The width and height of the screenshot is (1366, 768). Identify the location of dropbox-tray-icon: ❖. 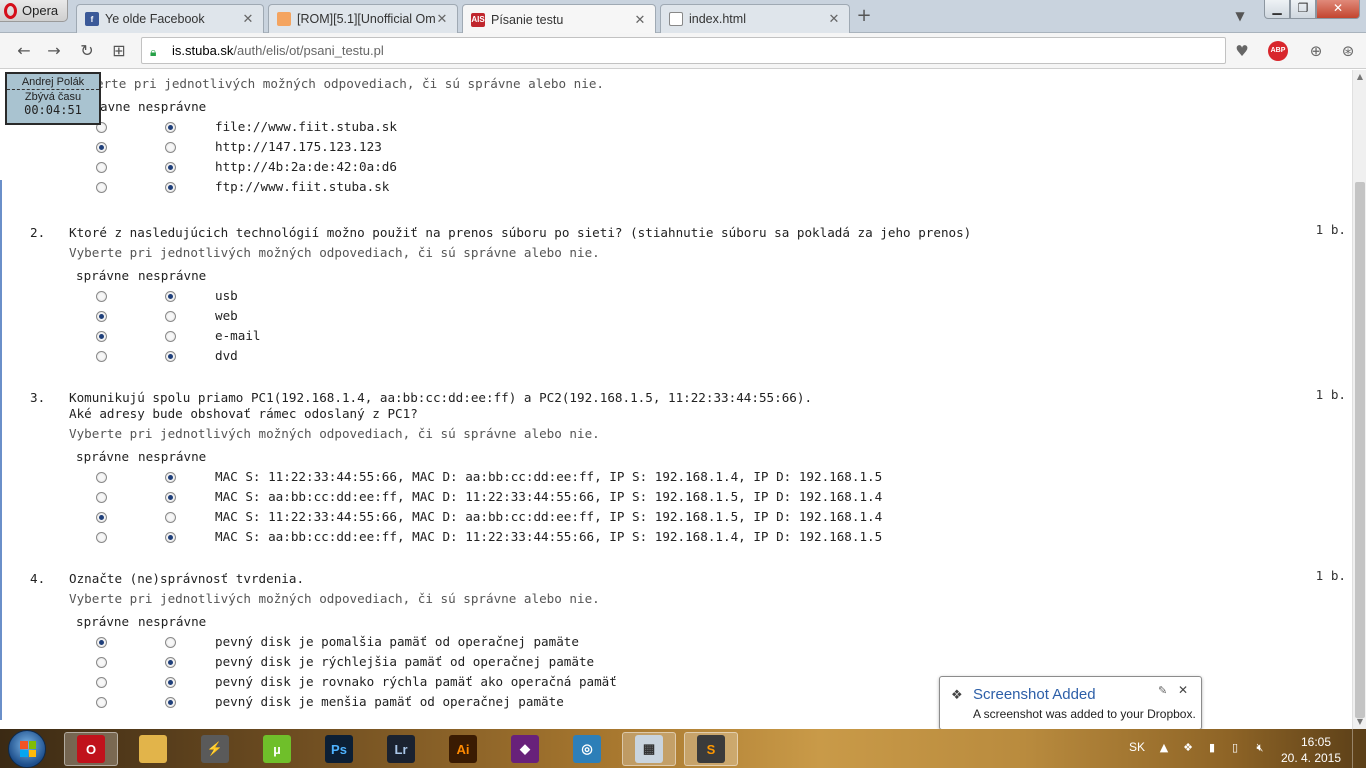
(1188, 748).